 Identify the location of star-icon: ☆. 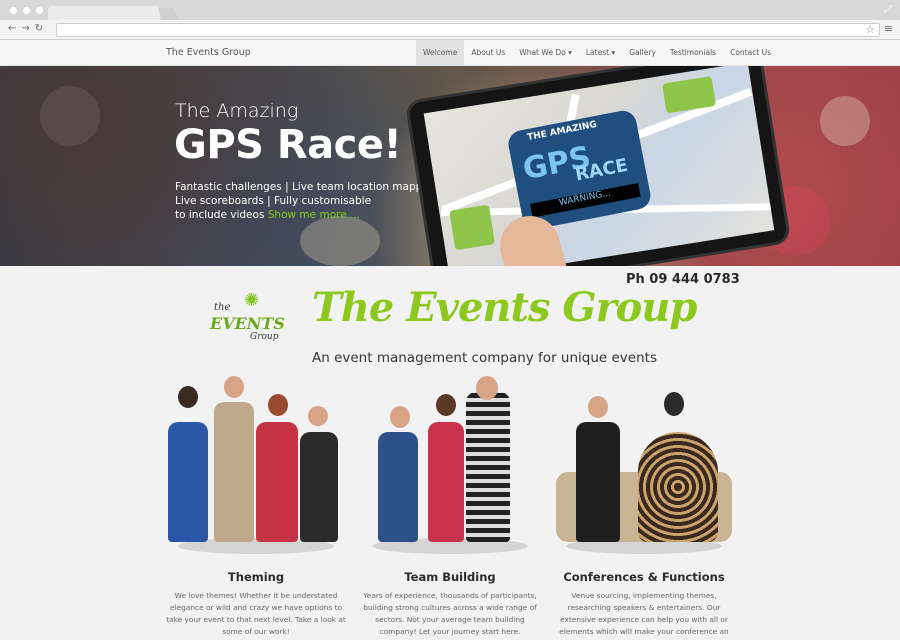
(870, 29).